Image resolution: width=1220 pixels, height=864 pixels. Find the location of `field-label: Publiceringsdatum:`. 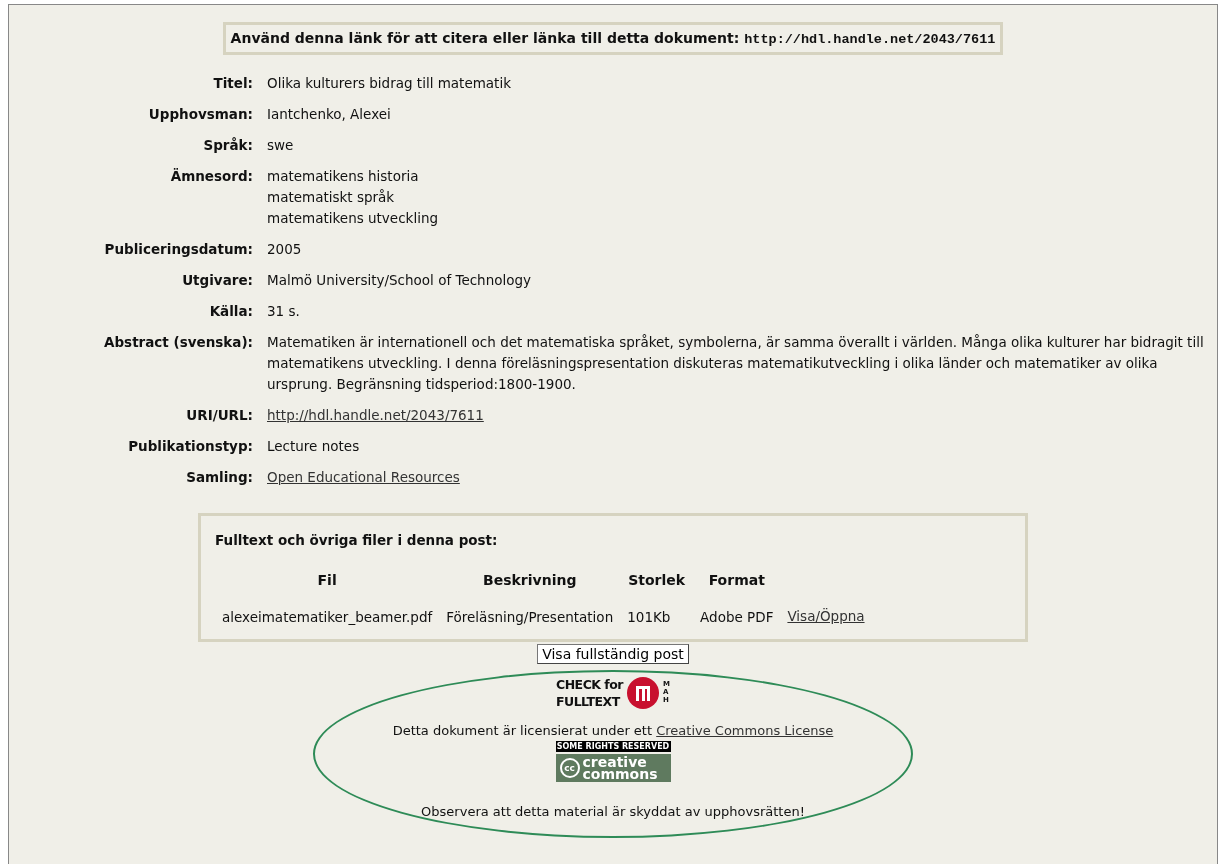

field-label: Publiceringsdatum: is located at coordinates (178, 249).